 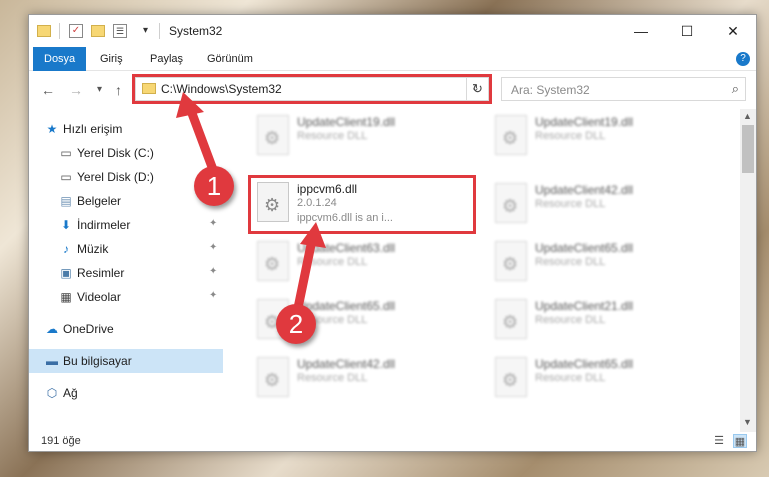 What do you see at coordinates (126, 129) in the screenshot?
I see `sidebar-item-quick-access: ★ Hızlı erişim` at bounding box center [126, 129].